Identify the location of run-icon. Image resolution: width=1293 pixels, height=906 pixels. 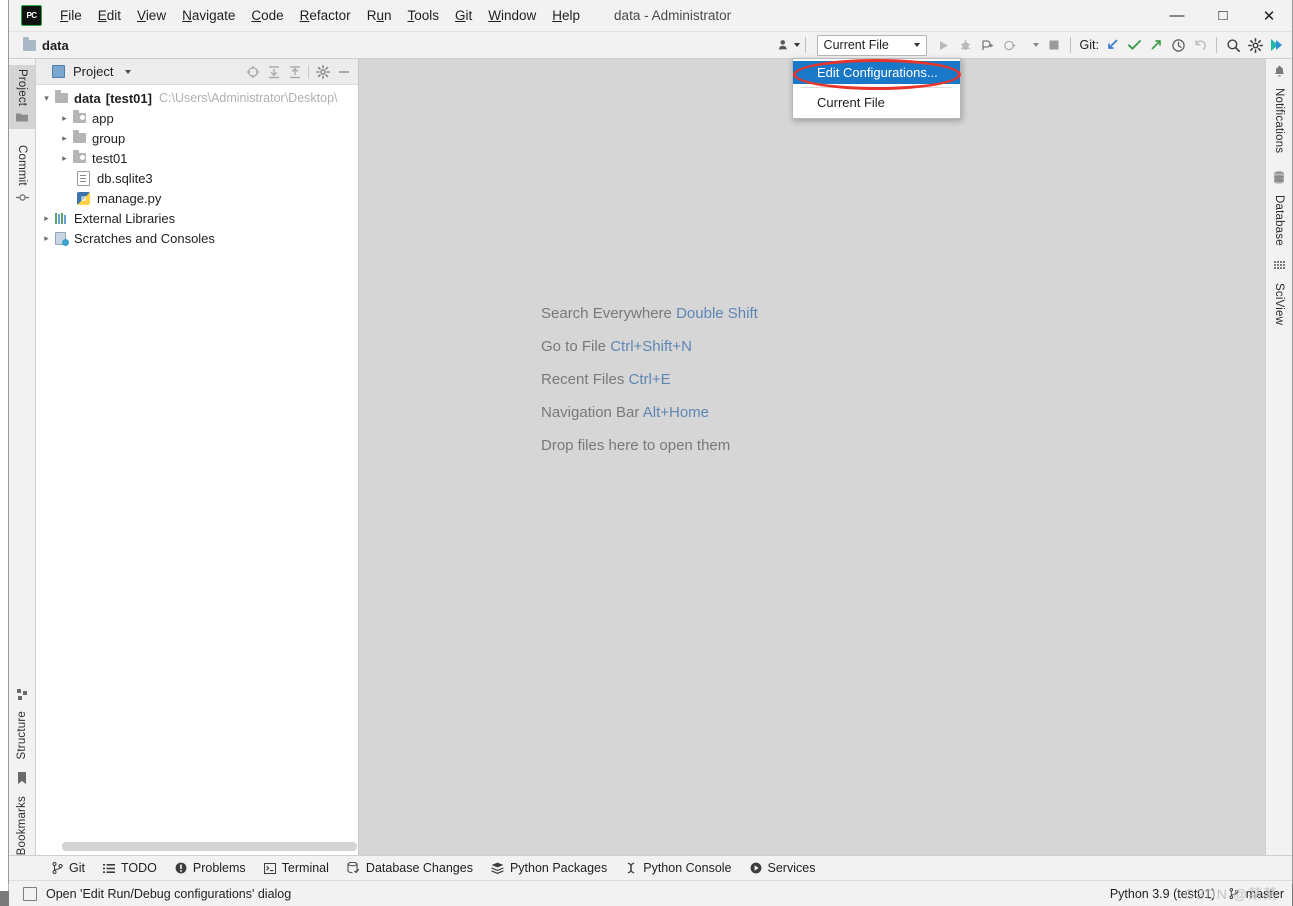
(944, 45).